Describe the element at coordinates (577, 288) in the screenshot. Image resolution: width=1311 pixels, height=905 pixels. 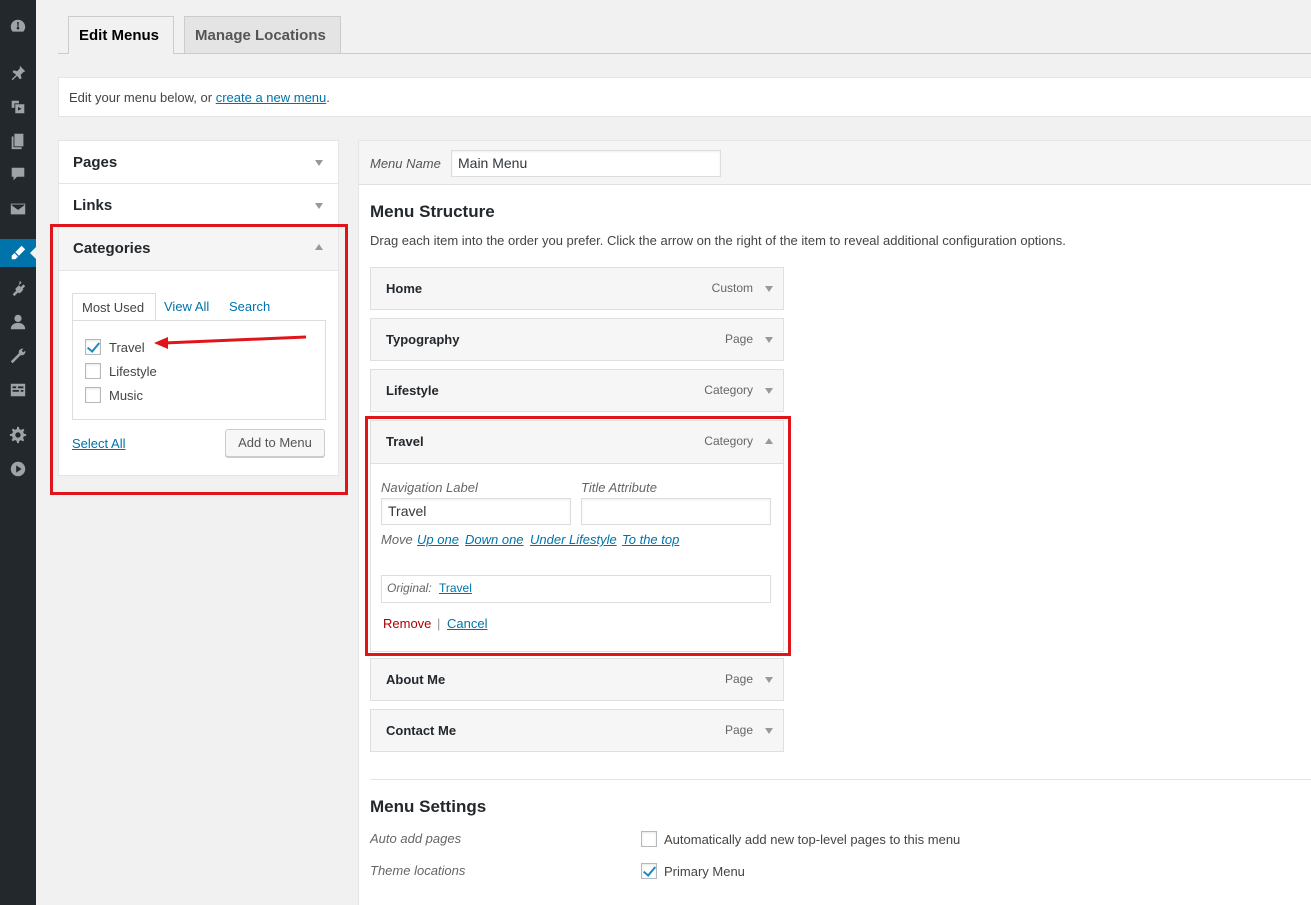
I see `menu-item-home: Home Custom` at that location.